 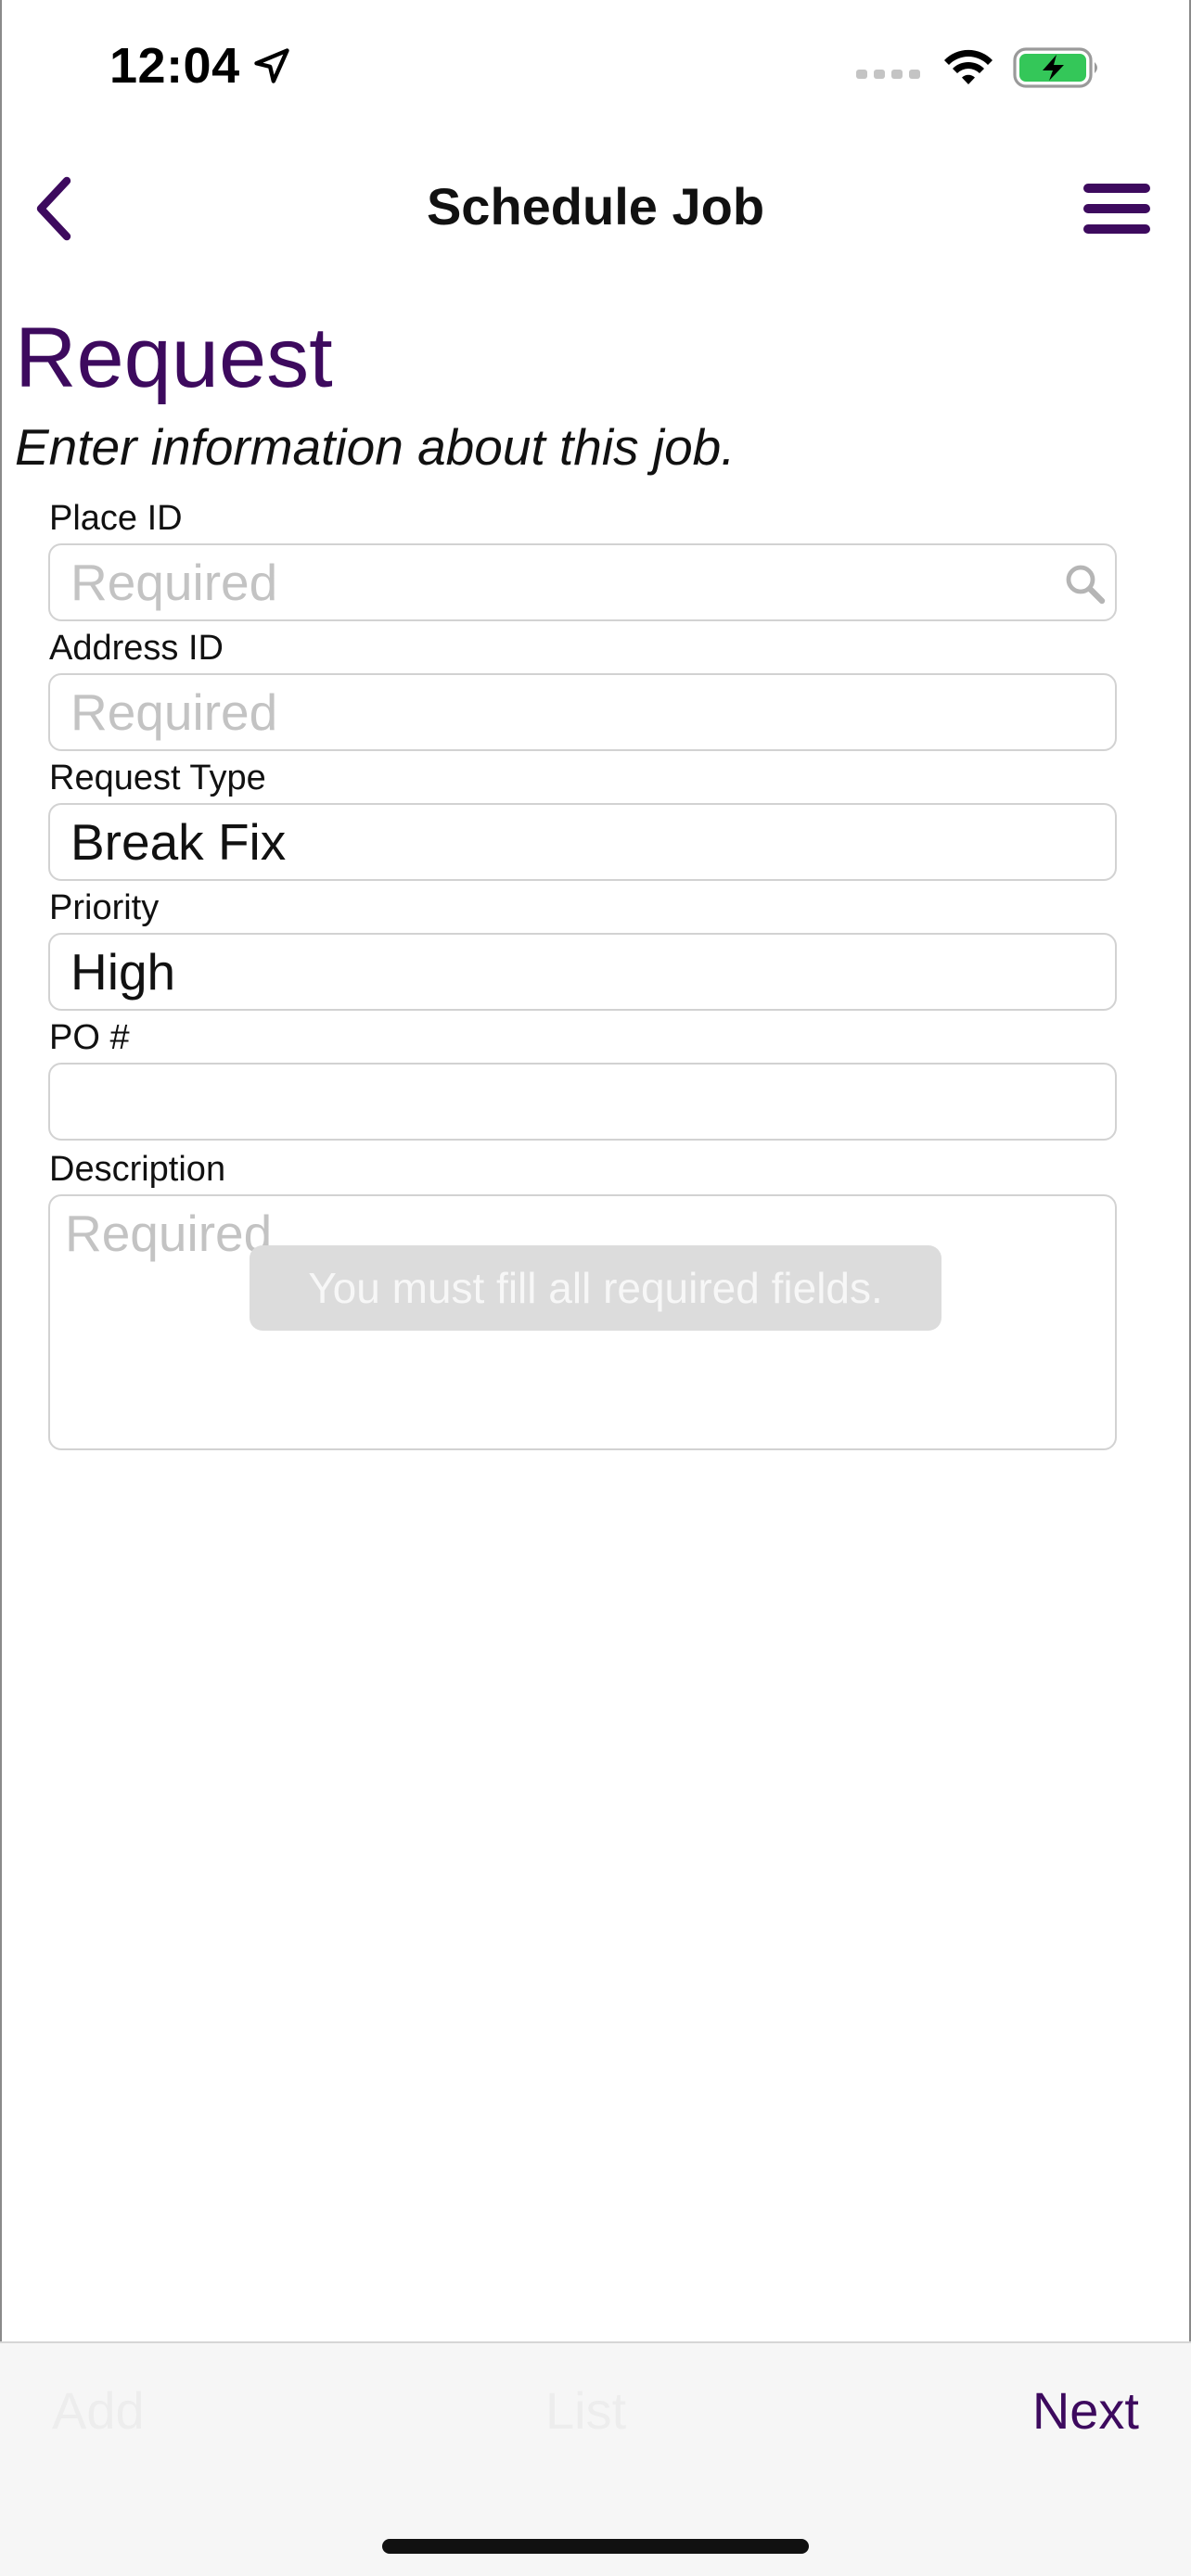 I want to click on screen-edge-left, so click(x=1, y=1288).